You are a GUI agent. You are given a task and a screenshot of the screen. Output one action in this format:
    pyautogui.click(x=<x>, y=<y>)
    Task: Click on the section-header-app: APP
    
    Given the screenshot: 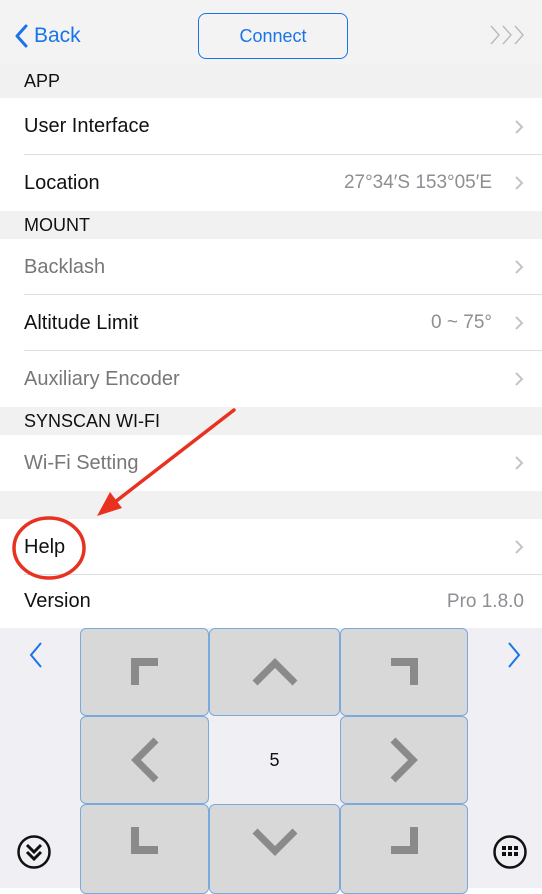 What is the action you would take?
    pyautogui.click(x=271, y=81)
    